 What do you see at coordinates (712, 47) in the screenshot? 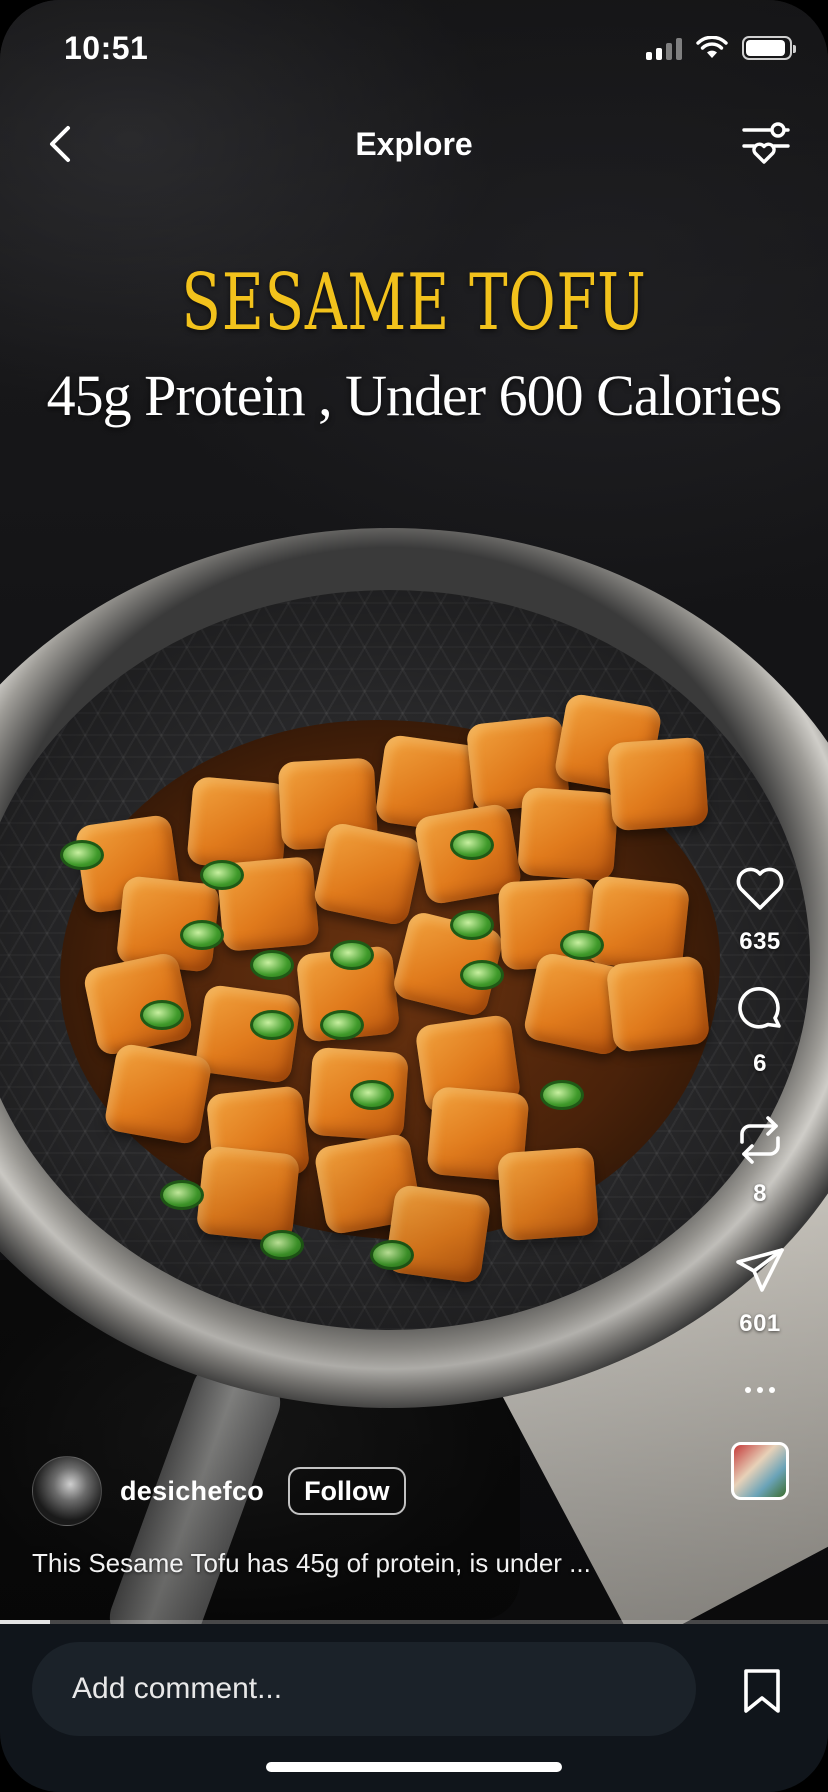
I see `wifi-icon` at bounding box center [712, 47].